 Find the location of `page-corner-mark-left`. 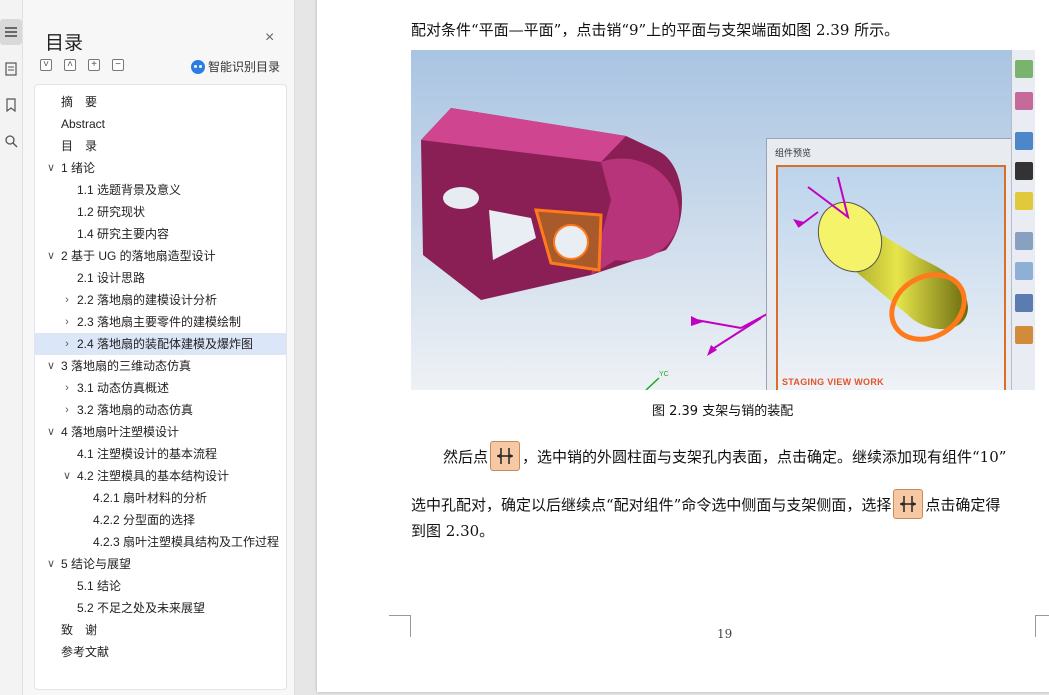

page-corner-mark-left is located at coordinates (400, 626).